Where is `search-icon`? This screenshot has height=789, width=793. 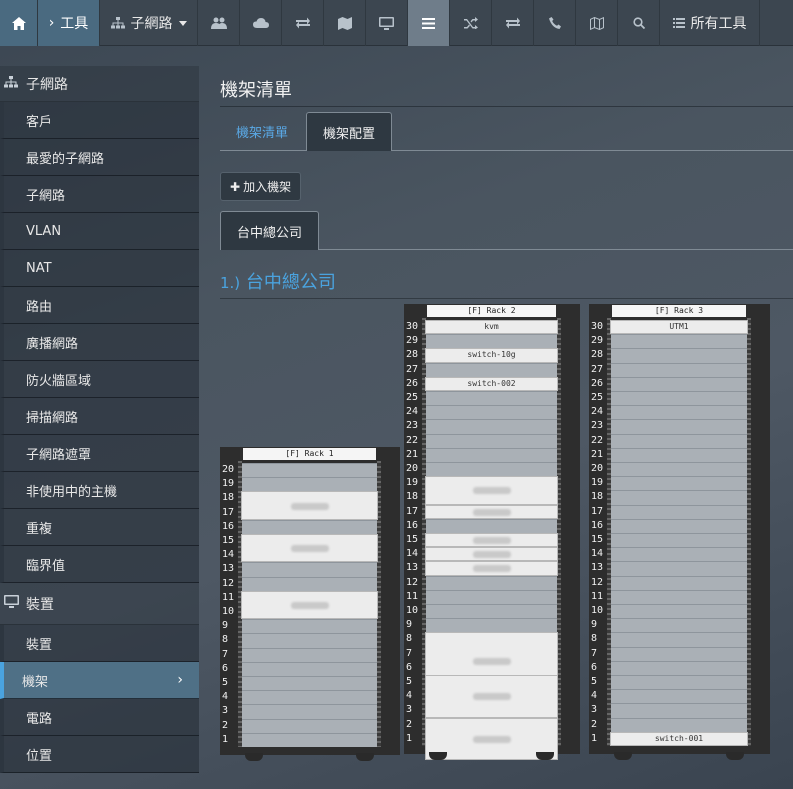
search-icon is located at coordinates (638, 23).